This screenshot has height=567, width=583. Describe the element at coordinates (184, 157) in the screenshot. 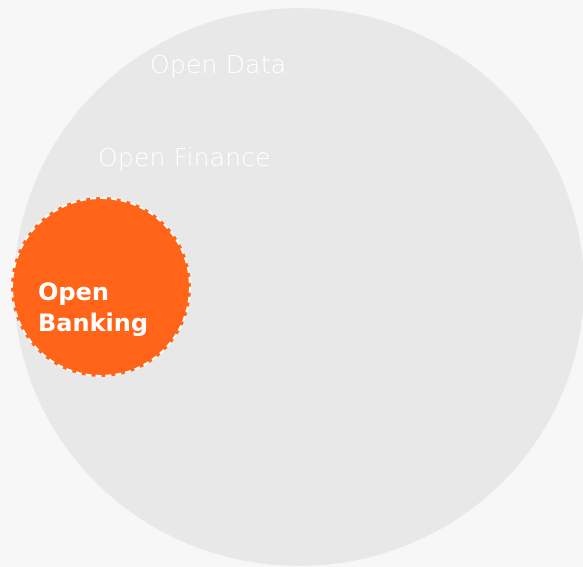

I see `open-finance-label: Open Finance` at that location.